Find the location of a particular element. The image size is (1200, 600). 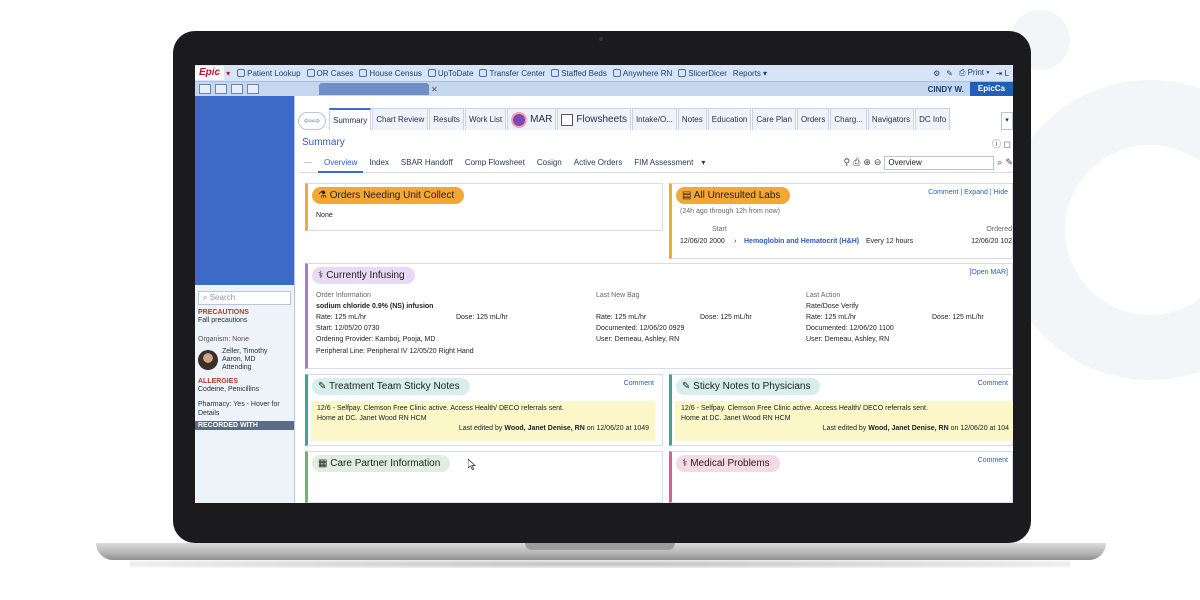

window-icon is located at coordinates (253, 89).